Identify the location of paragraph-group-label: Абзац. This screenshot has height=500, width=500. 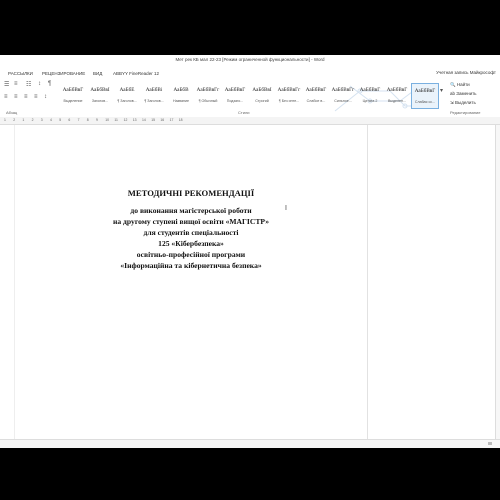
(12, 112).